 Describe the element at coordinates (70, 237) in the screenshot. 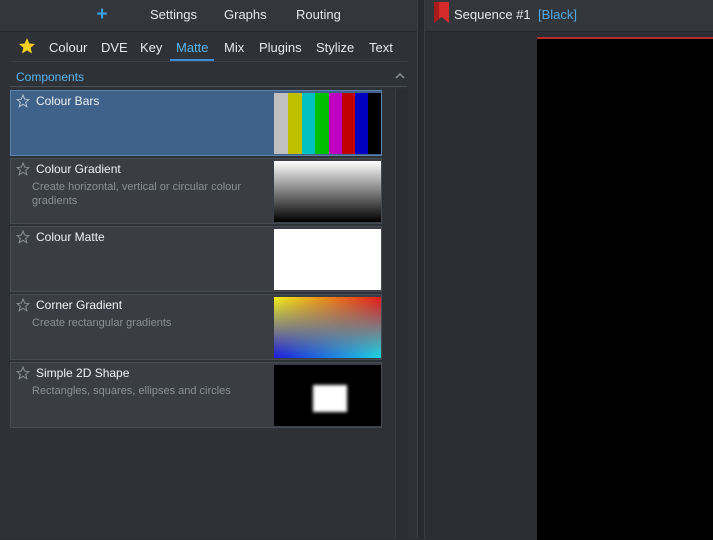

I see `component-title: Colour Matte` at that location.